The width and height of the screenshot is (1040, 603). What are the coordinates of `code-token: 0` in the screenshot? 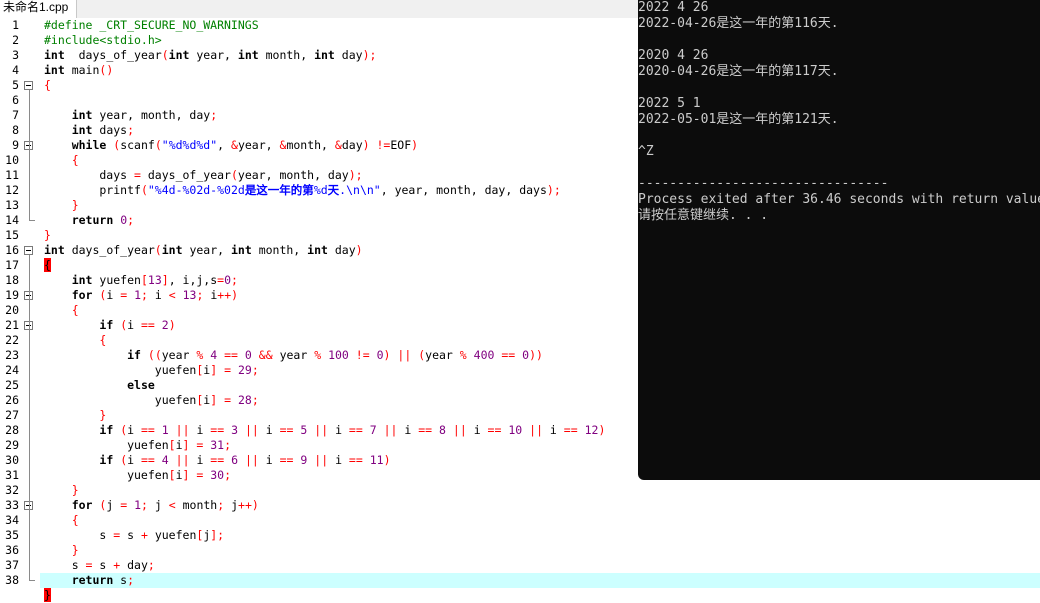 It's located at (380, 355).